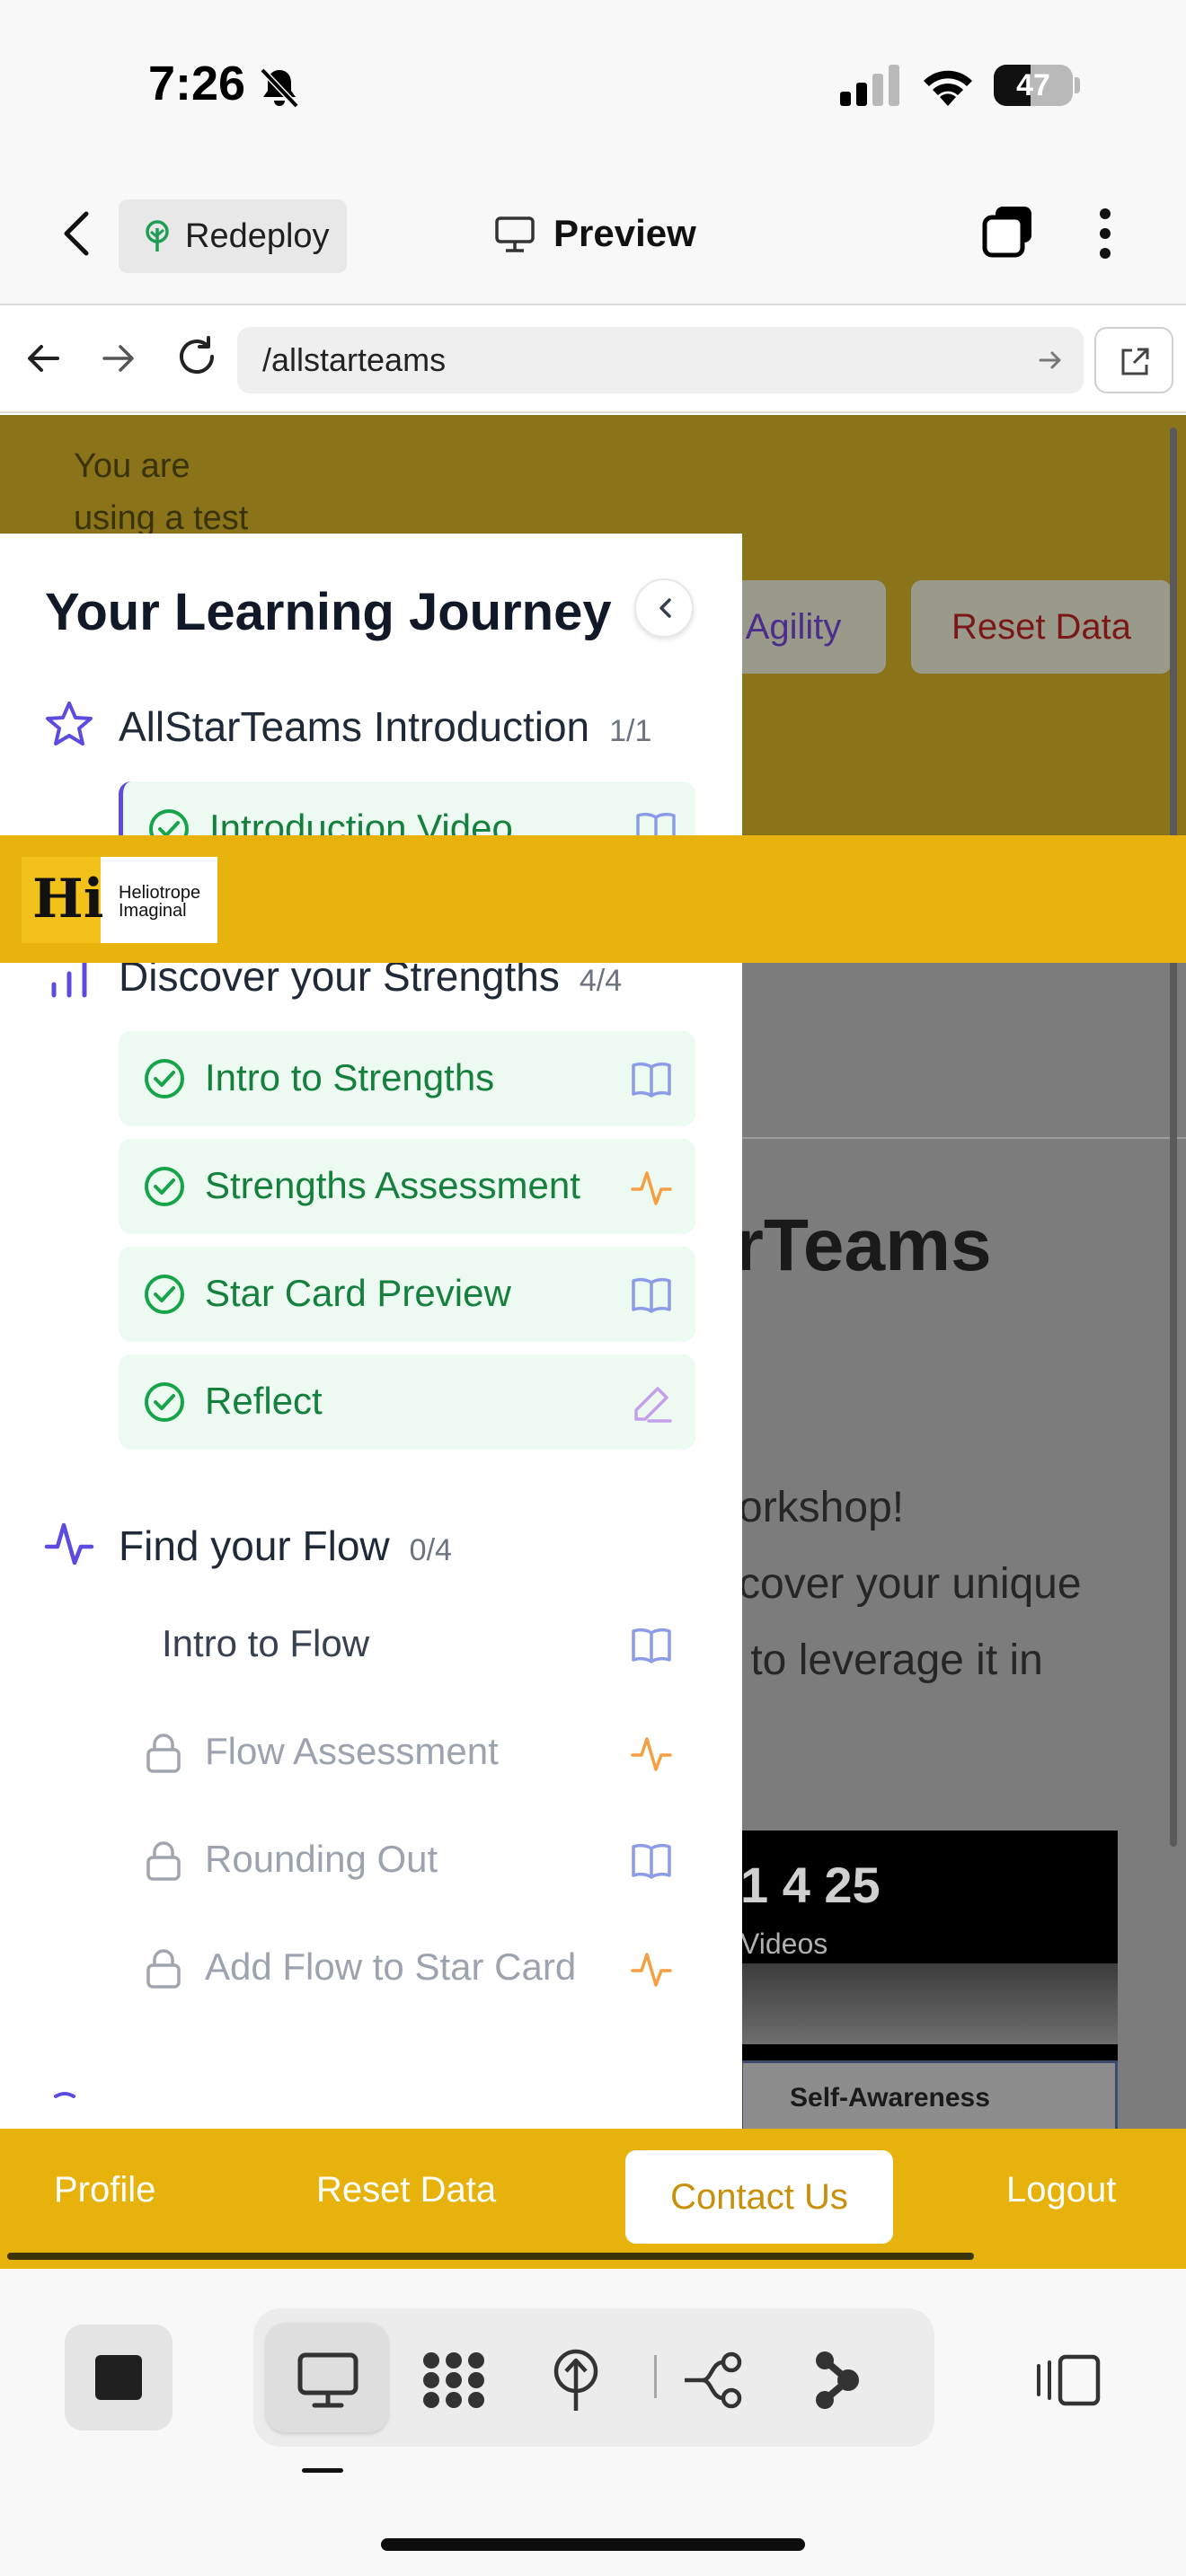  I want to click on workspace-grid-icon, so click(454, 2380).